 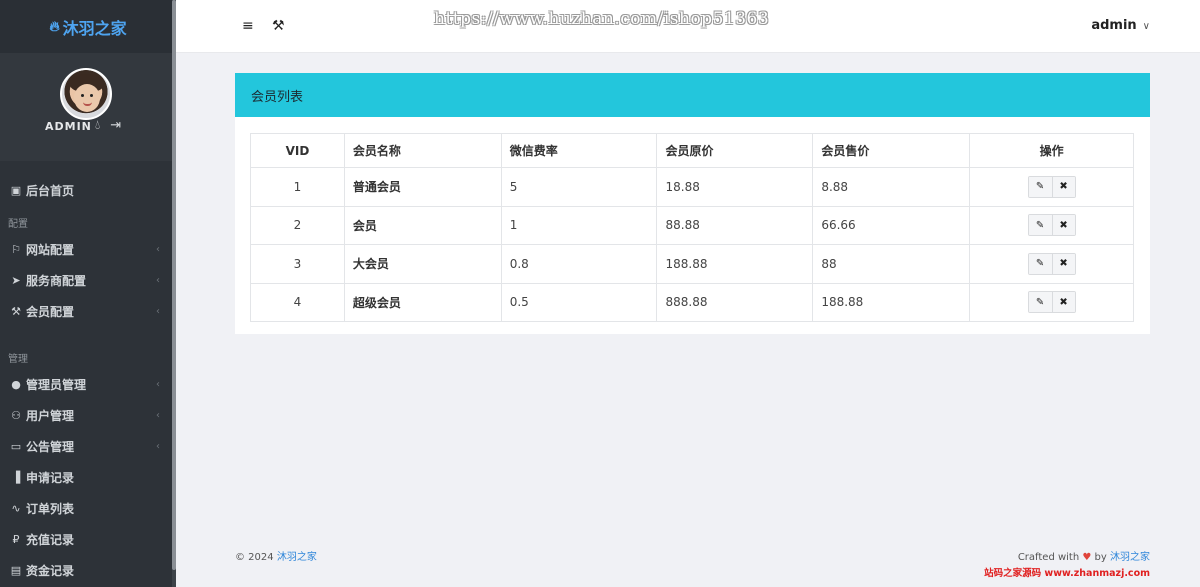 I want to click on send-icon: ➤, so click(x=16, y=280).